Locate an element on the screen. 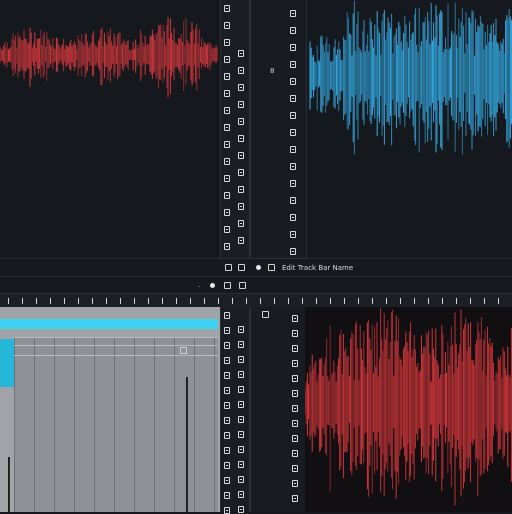 This screenshot has width=512, height=514. play-dot-icon is located at coordinates (212, 285).